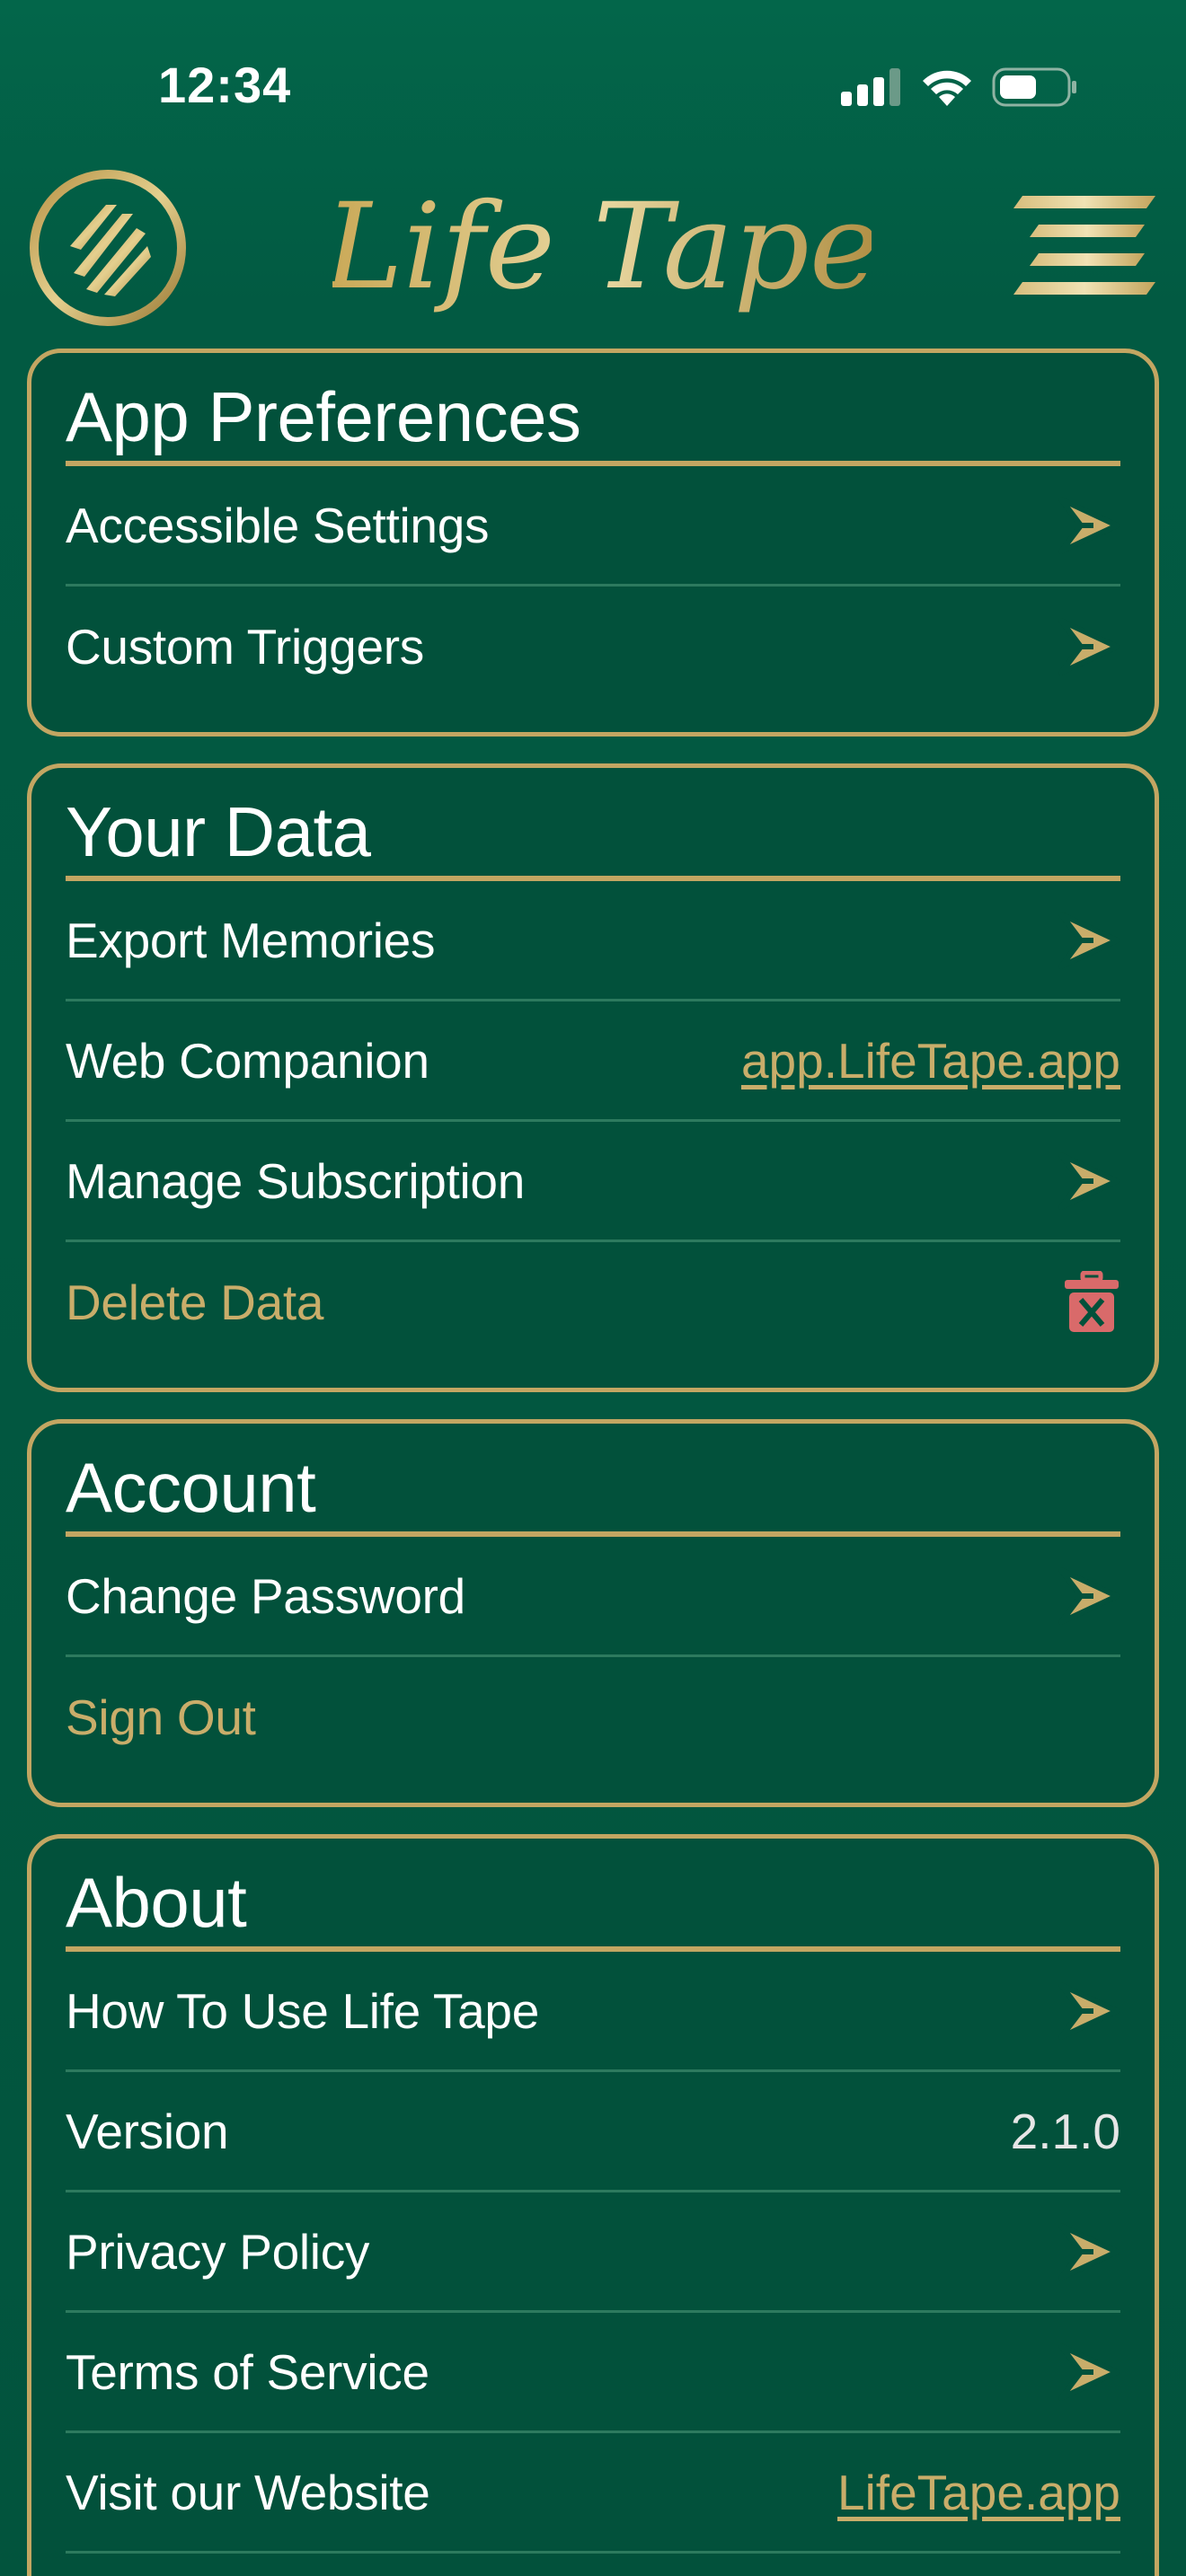 The width and height of the screenshot is (1186, 2576). I want to click on row-manage-subscription: Manage Subscription, so click(593, 1182).